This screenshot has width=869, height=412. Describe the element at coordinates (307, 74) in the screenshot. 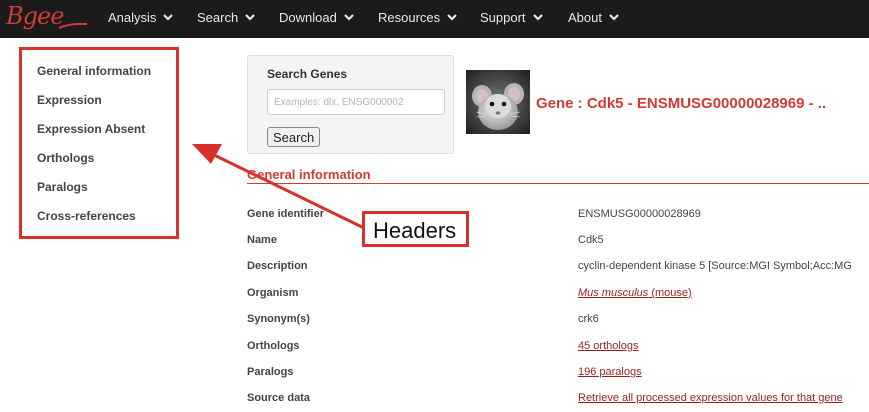

I see `search-genes-title: Search Genes` at that location.